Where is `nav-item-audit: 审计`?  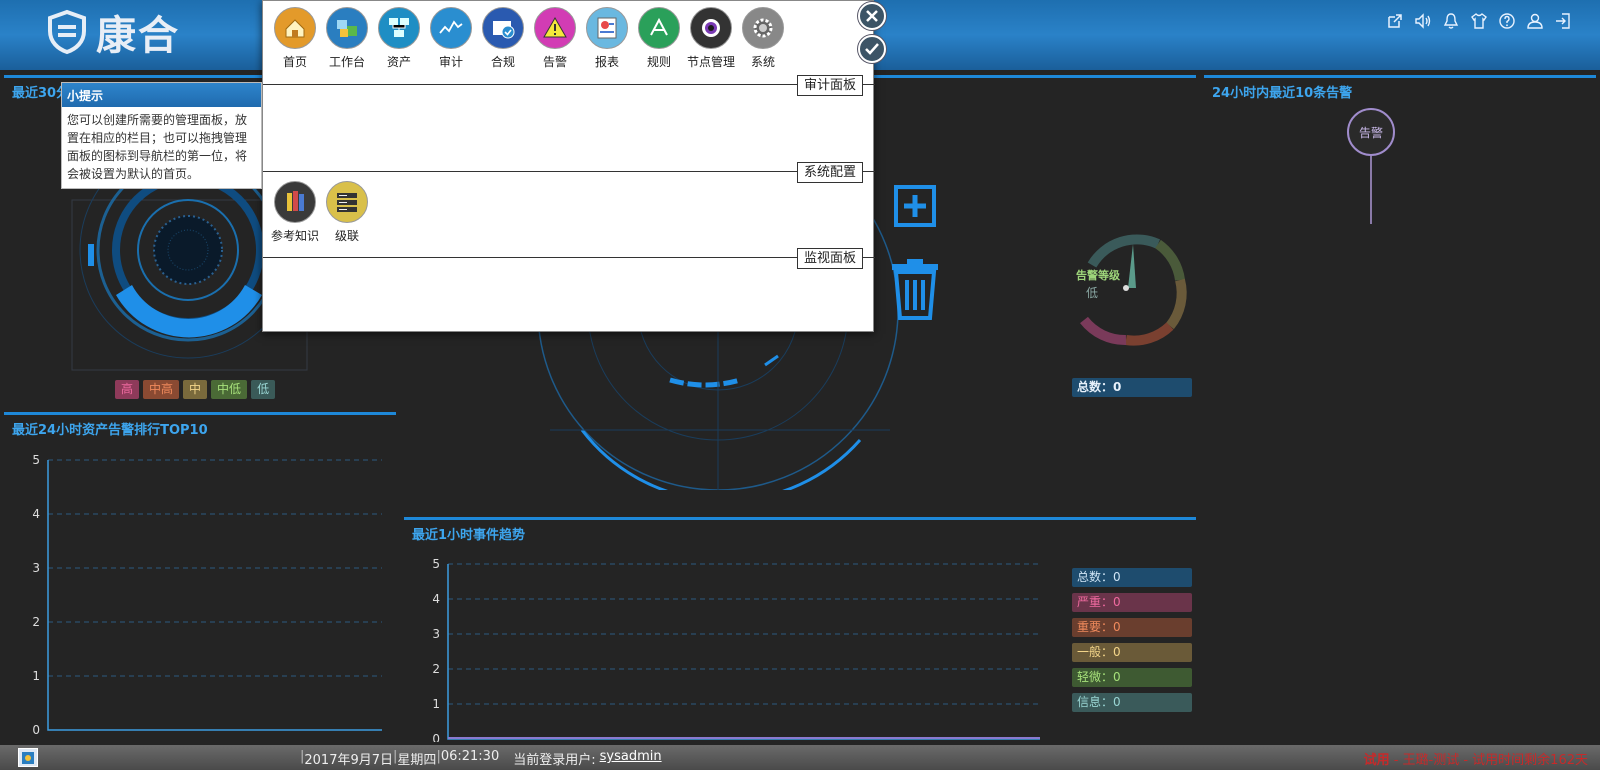 nav-item-audit: 审计 is located at coordinates (451, 38).